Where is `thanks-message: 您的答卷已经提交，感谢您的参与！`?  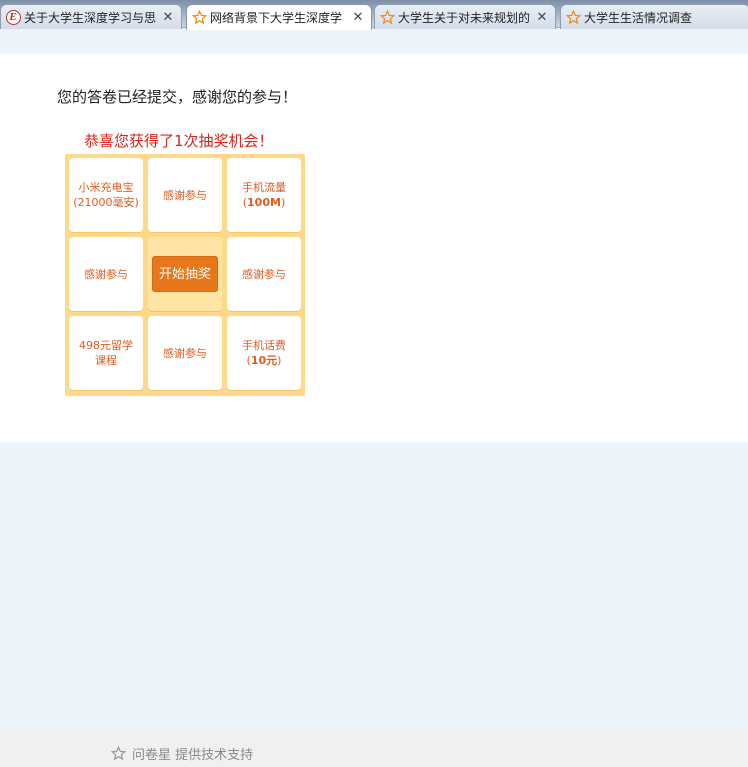
thanks-message: 您的答卷已经提交，感谢您的参与！ is located at coordinates (177, 97).